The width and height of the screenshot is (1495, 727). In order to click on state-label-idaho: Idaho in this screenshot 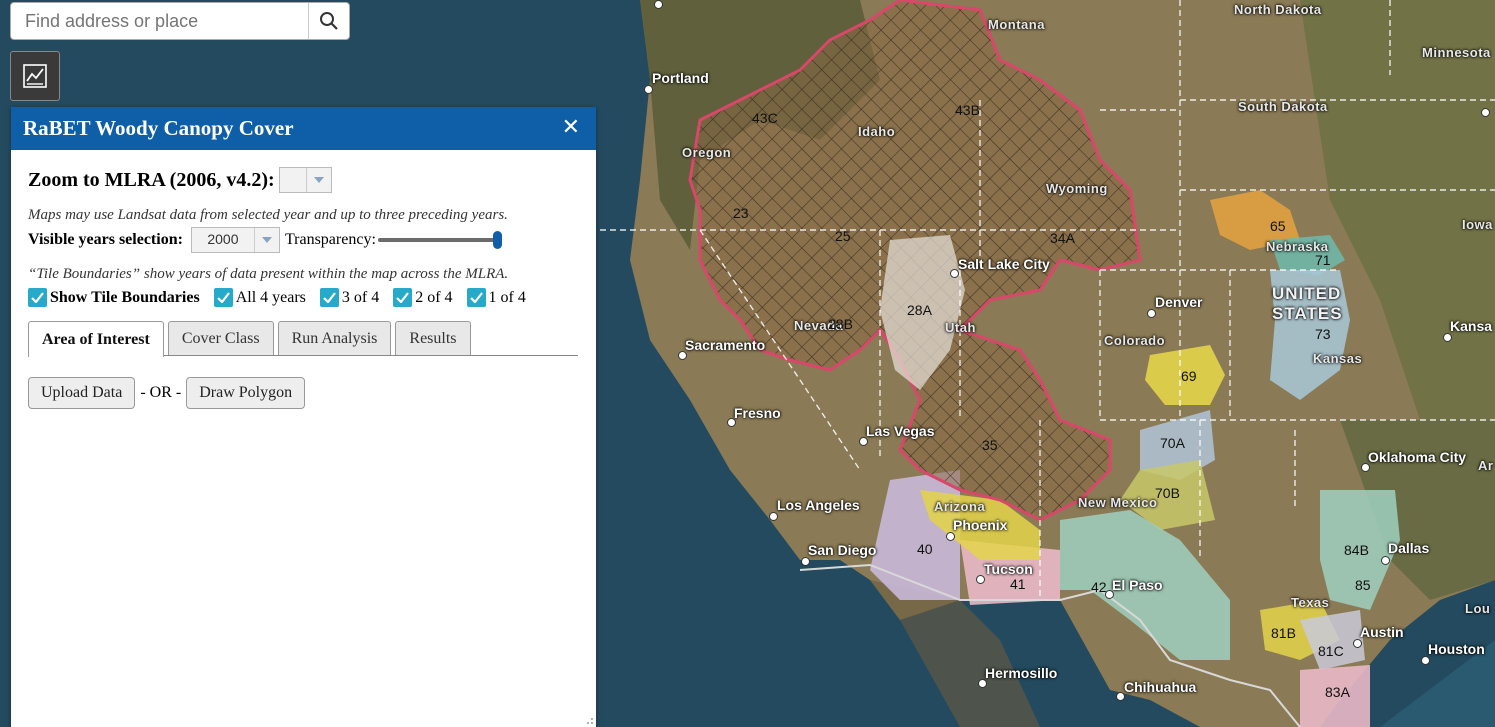, I will do `click(877, 131)`.